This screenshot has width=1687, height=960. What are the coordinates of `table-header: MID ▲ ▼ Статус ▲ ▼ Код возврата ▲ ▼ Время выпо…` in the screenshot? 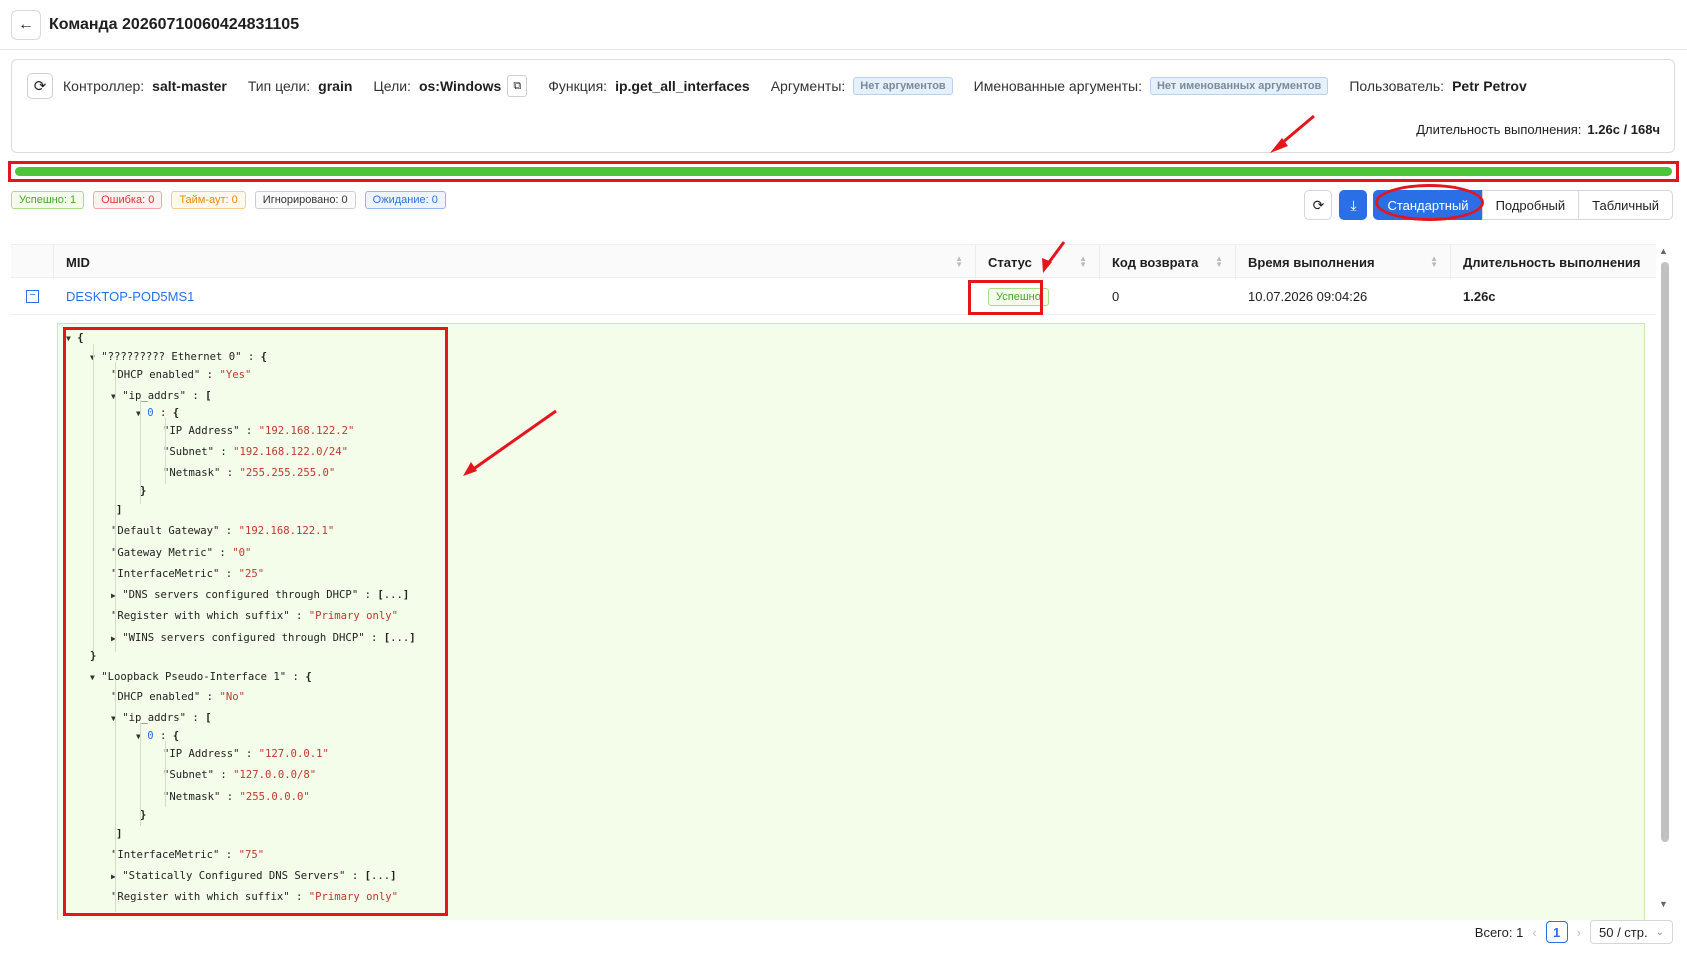 It's located at (833, 261).